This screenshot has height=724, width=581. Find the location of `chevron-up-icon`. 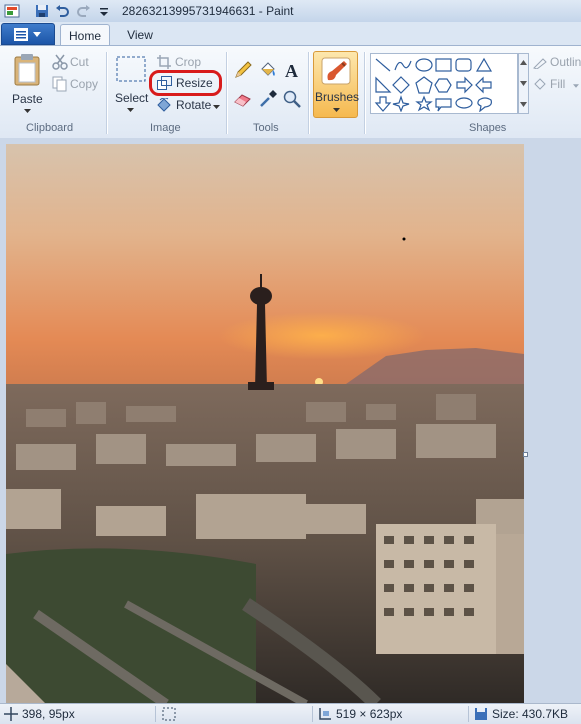

chevron-up-icon is located at coordinates (523, 62).